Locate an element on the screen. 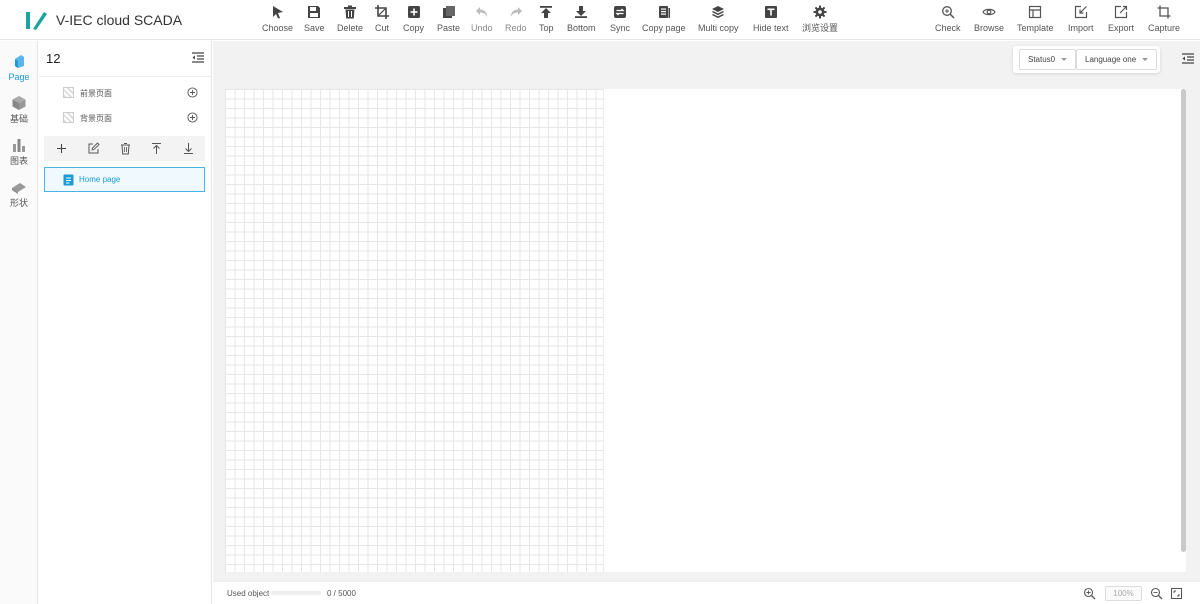  bar-chart-icon is located at coordinates (19, 145).